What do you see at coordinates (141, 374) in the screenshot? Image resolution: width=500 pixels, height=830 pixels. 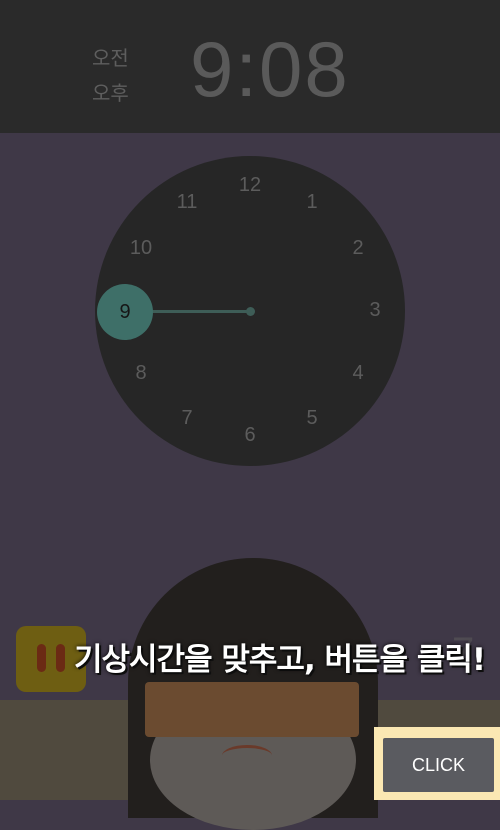 I see `dial-number-8: 8` at bounding box center [141, 374].